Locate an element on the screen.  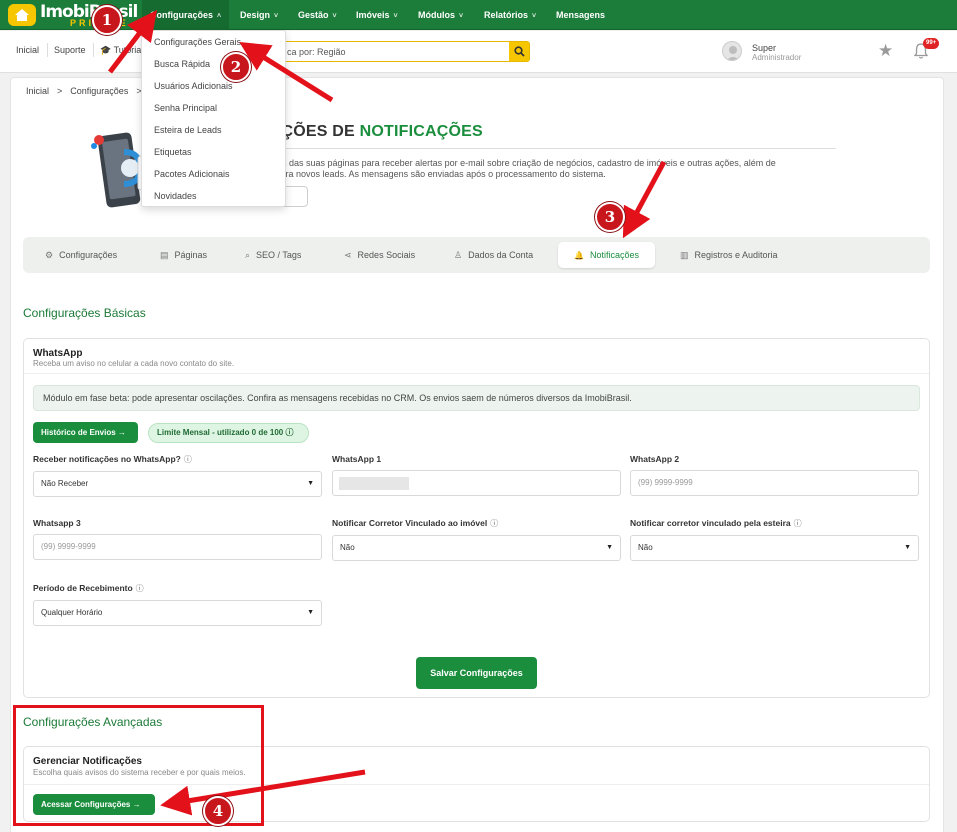
annotation-3: 3 is located at coordinates (610, 217).